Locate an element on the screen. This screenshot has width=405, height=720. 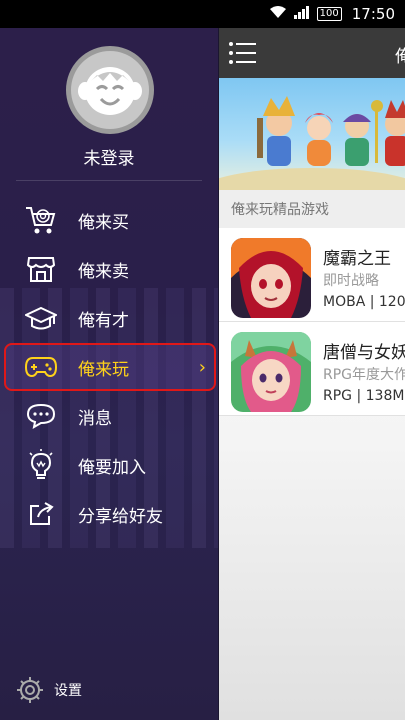
monkey-face-icon is located at coordinates (110, 91).